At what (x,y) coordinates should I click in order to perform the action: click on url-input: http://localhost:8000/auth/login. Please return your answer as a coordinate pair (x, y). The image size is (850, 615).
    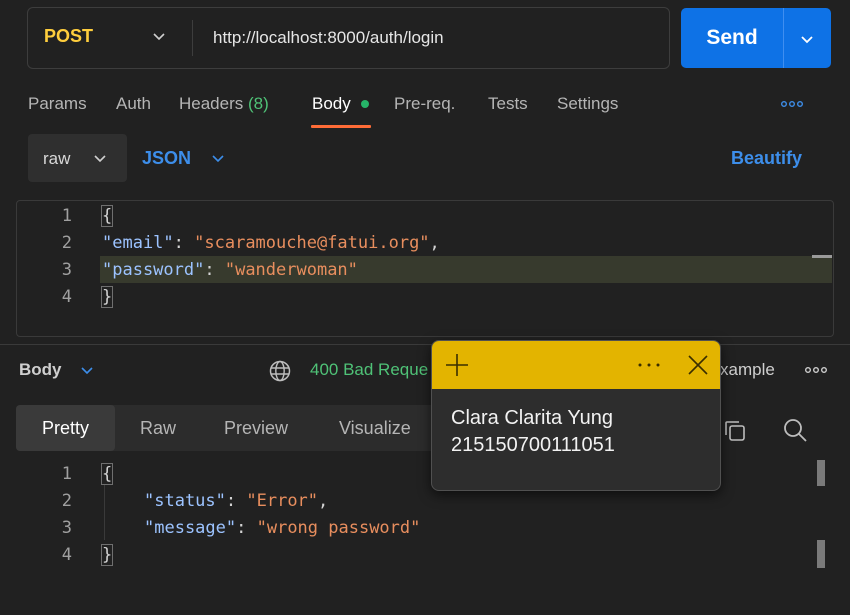
    Looking at the image, I should click on (328, 38).